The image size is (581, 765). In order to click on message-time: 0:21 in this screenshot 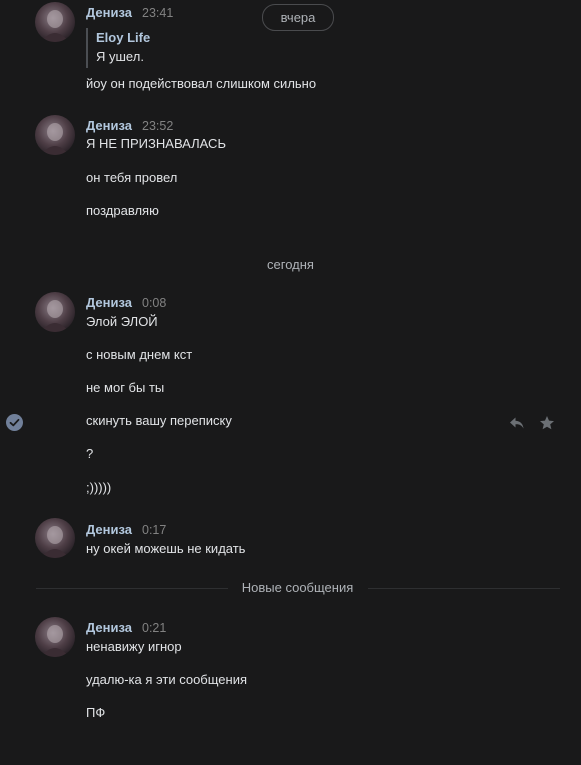, I will do `click(154, 628)`.